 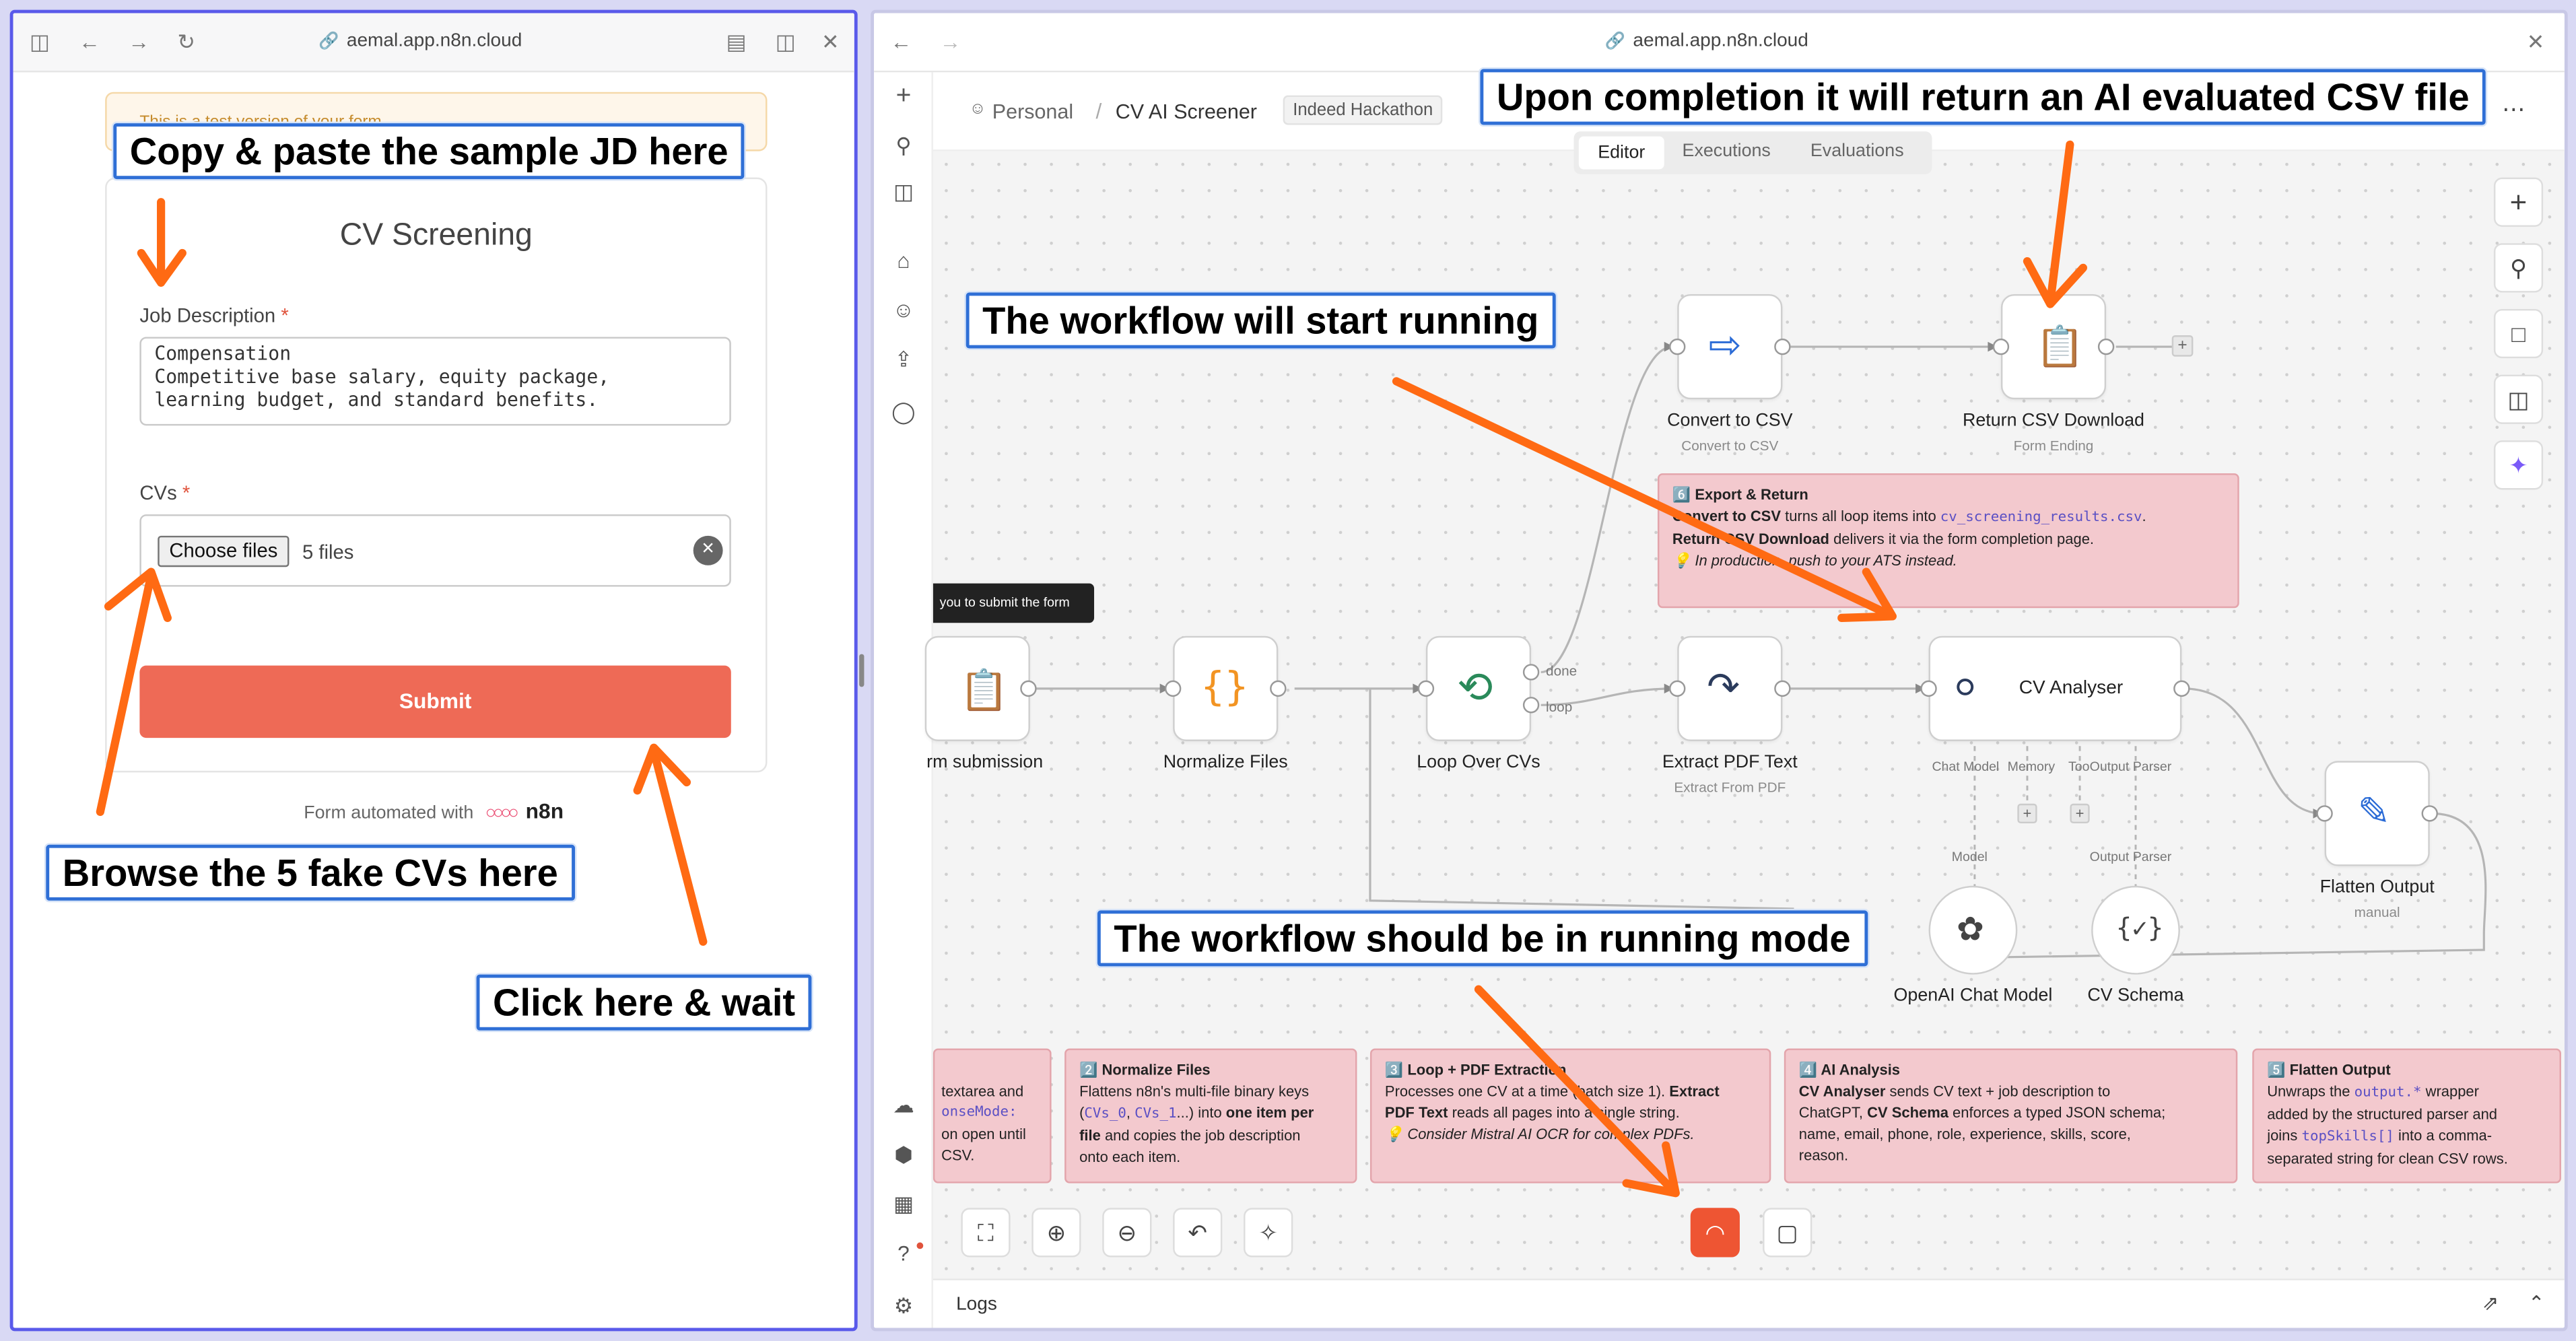 What do you see at coordinates (1260, 320) in the screenshot?
I see `start-running-callout: The workflow will start running` at bounding box center [1260, 320].